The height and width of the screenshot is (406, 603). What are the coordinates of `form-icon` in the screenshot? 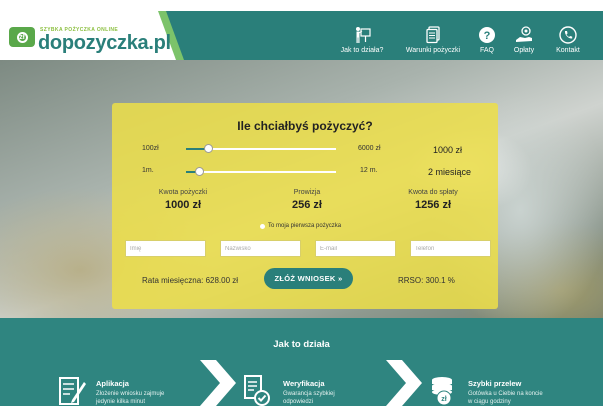 It's located at (72, 390).